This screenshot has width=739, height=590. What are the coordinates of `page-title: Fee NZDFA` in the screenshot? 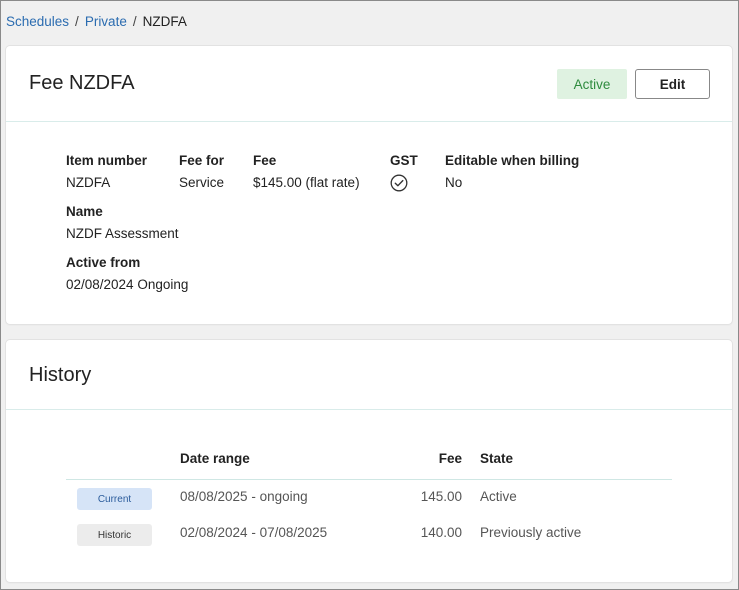 It's located at (82, 83).